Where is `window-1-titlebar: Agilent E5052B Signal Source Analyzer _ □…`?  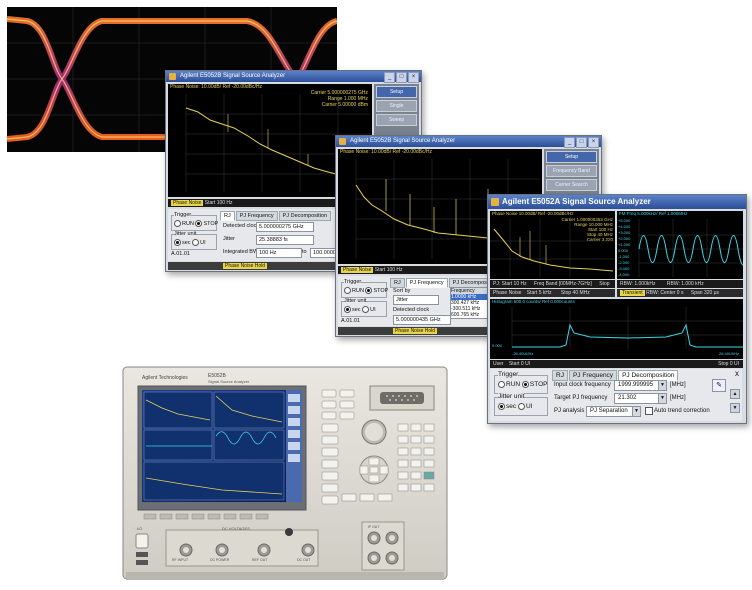
window-1-titlebar: Agilent E5052B Signal Source Analyzer _ □… is located at coordinates (293, 77).